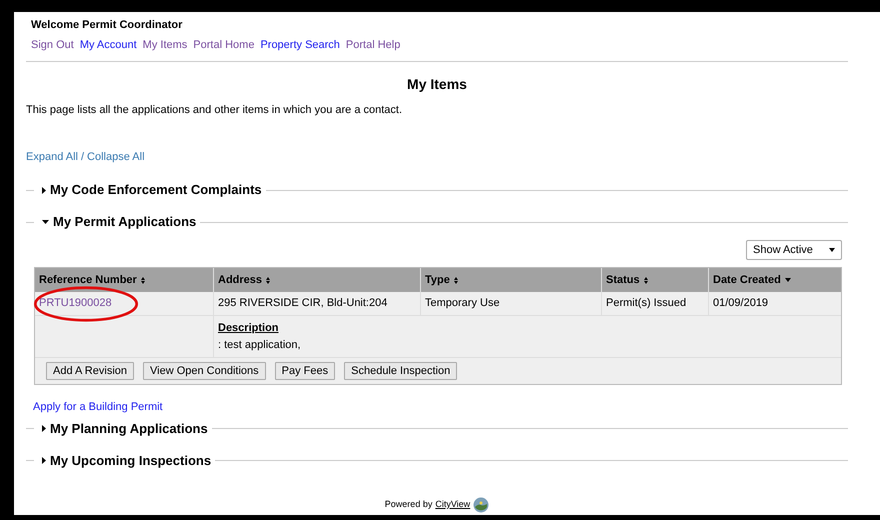 Image resolution: width=880 pixels, height=520 pixels. I want to click on nav-link: My Account, so click(108, 44).